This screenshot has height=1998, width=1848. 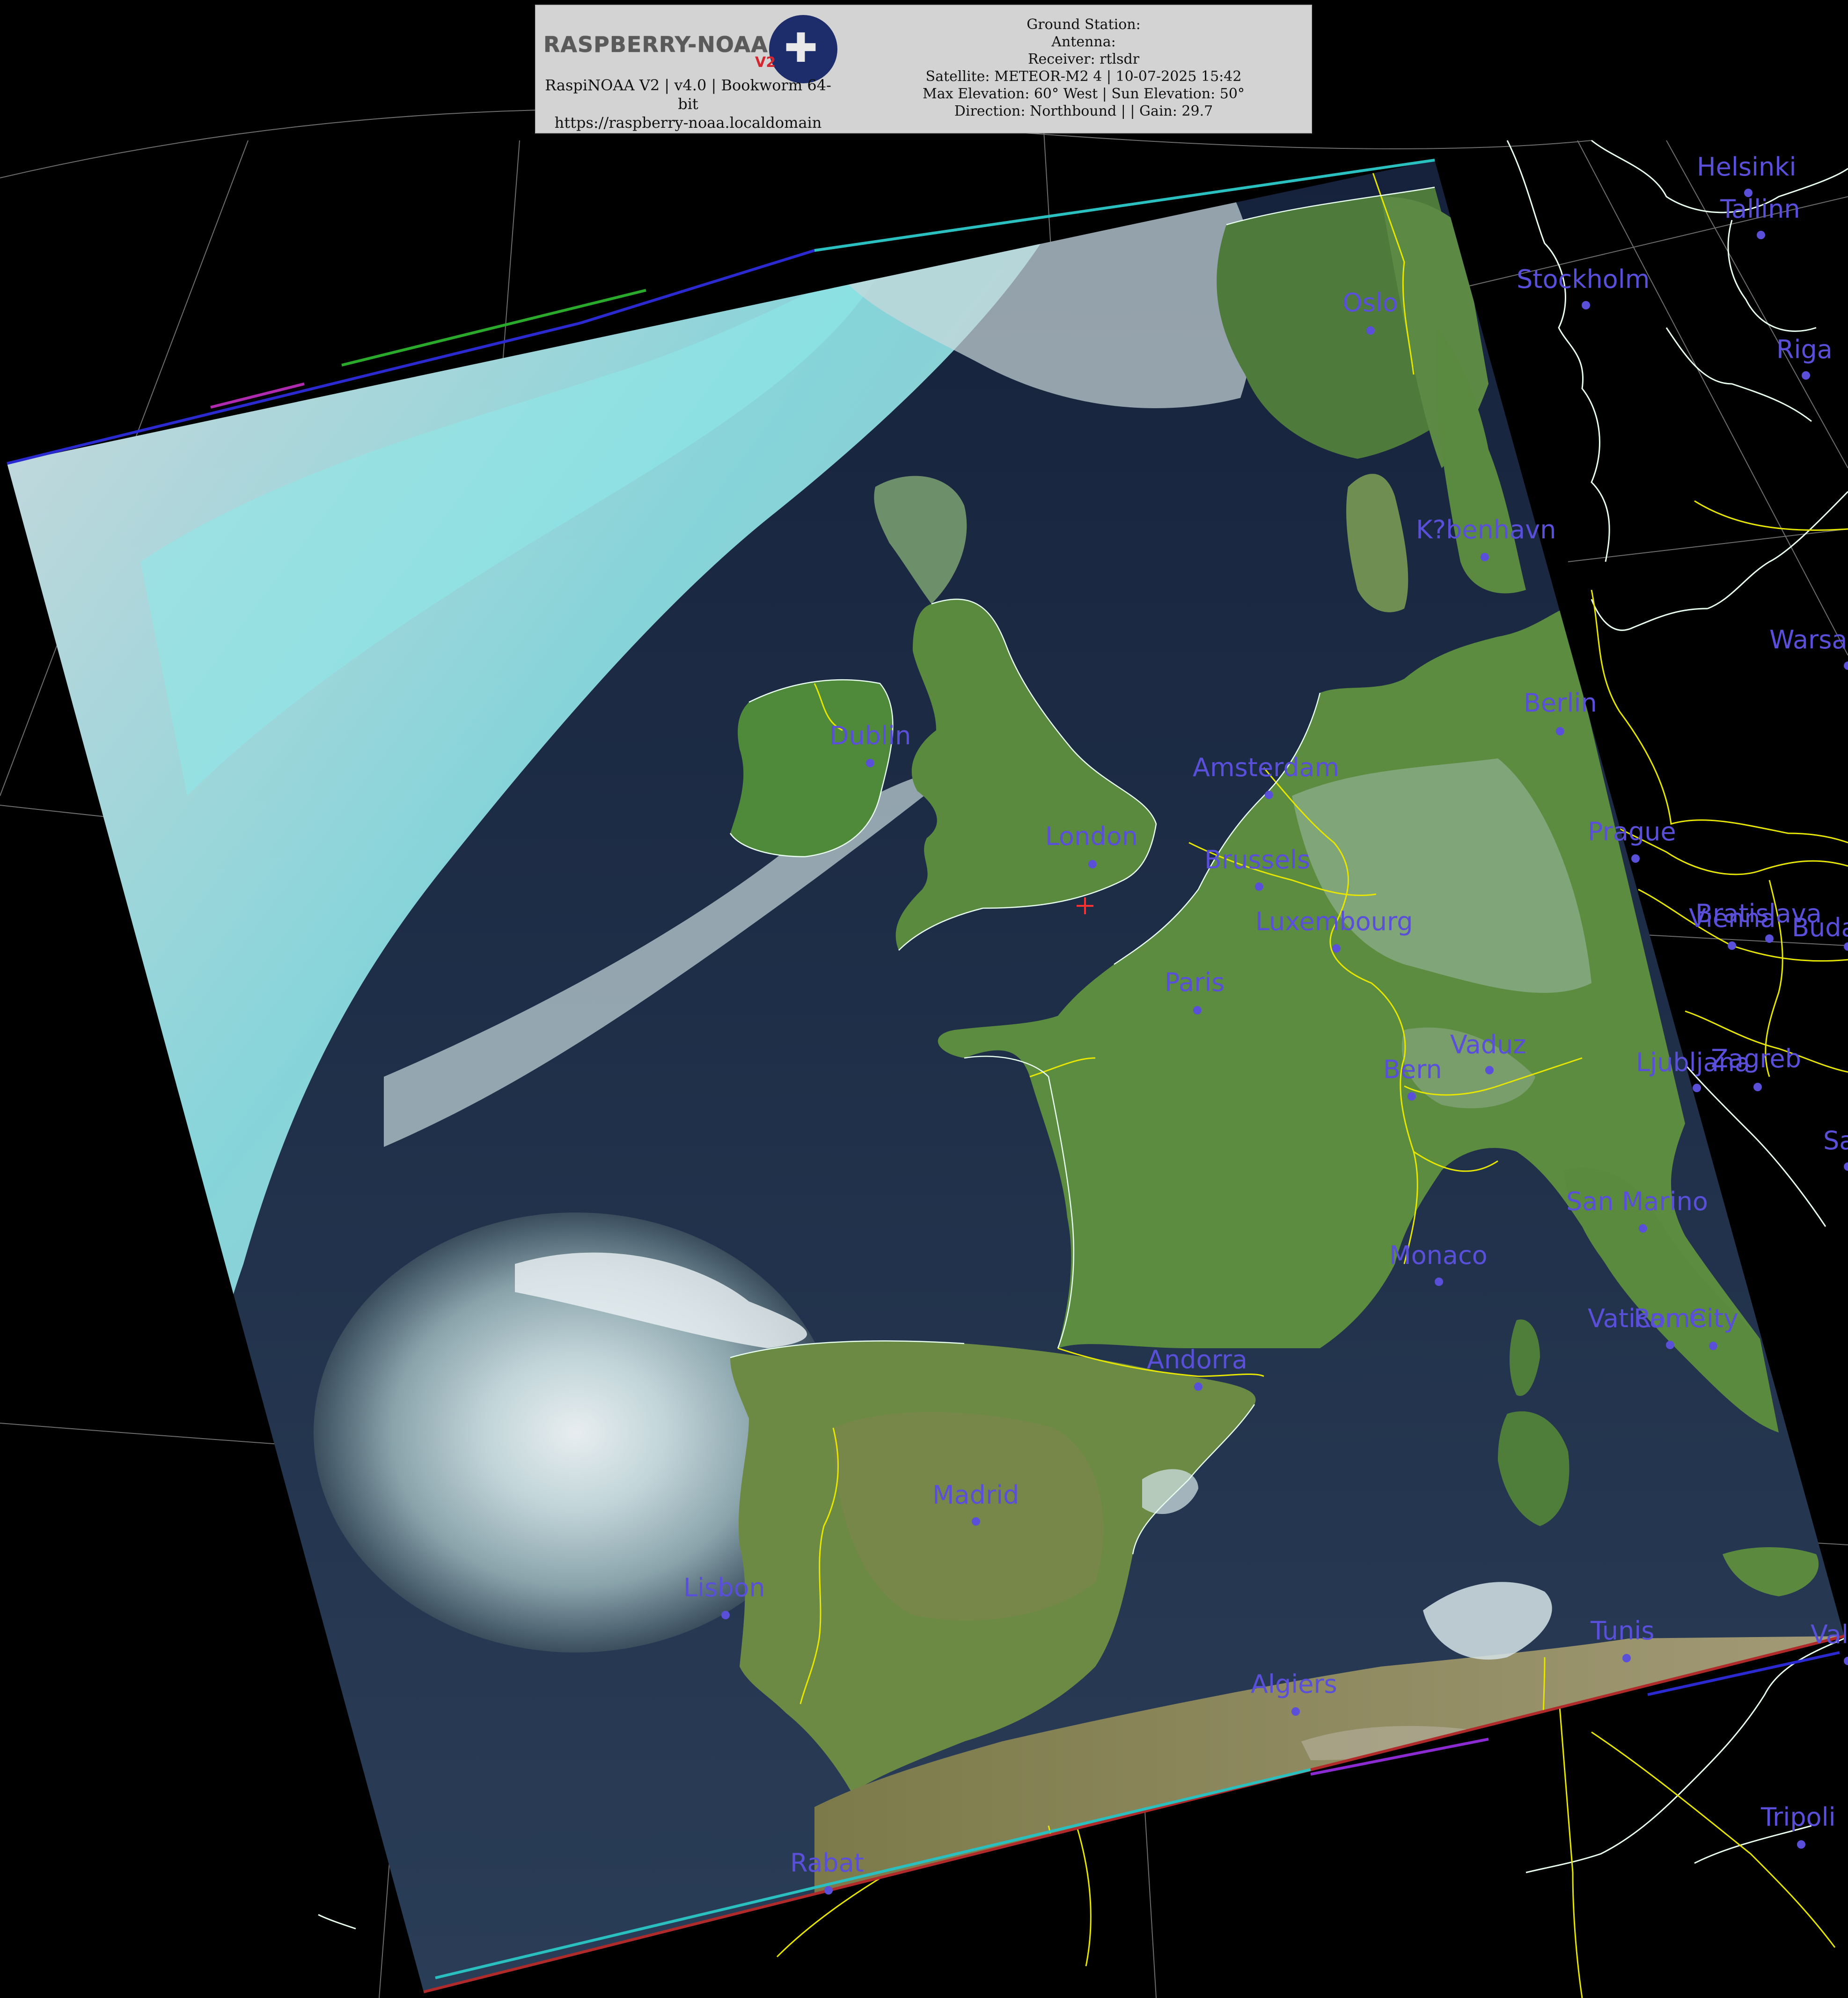 I want to click on city-label: Stockholm, so click(x=1583, y=279).